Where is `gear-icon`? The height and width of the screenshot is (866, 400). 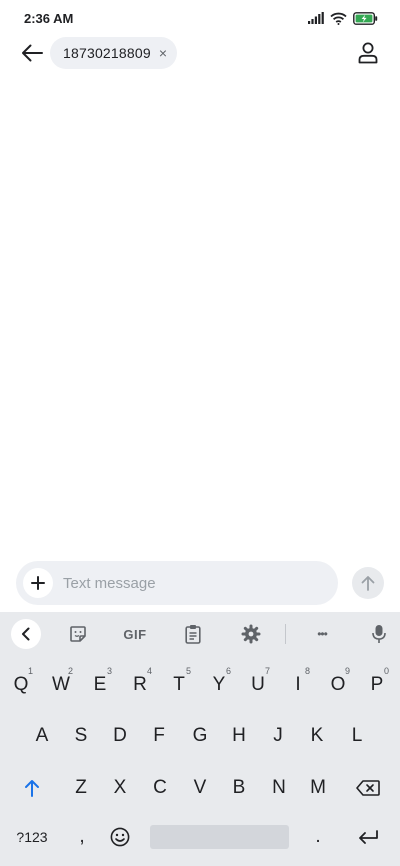
gear-icon is located at coordinates (251, 634).